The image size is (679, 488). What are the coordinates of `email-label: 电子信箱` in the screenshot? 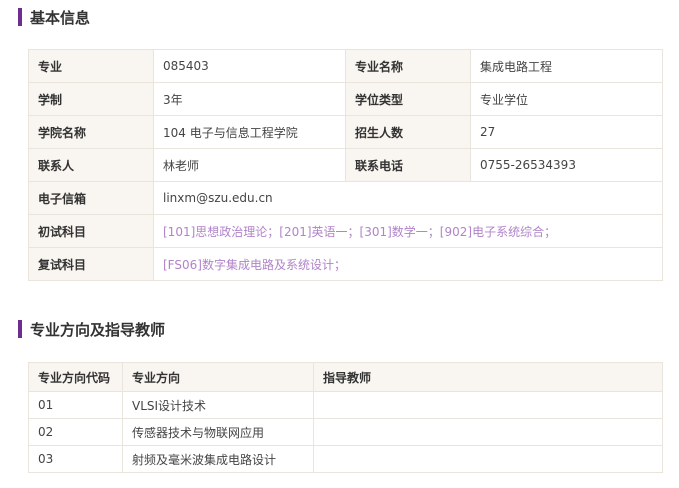 It's located at (91, 198).